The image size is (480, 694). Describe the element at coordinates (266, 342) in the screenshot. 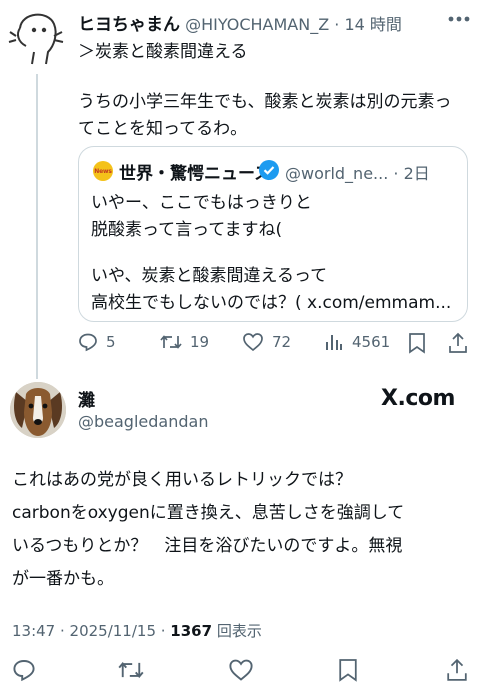

I see `like-button: 72` at that location.